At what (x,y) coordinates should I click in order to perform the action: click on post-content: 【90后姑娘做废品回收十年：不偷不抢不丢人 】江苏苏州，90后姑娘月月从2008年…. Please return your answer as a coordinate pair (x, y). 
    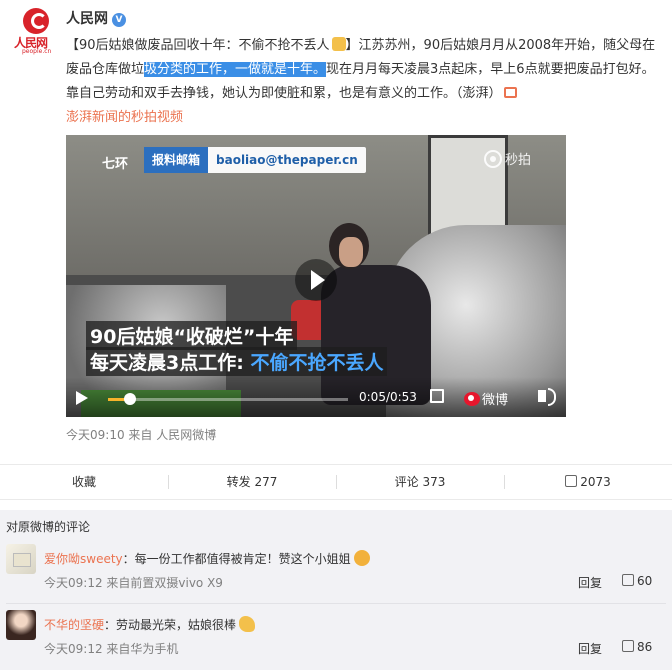
    Looking at the image, I should click on (364, 82).